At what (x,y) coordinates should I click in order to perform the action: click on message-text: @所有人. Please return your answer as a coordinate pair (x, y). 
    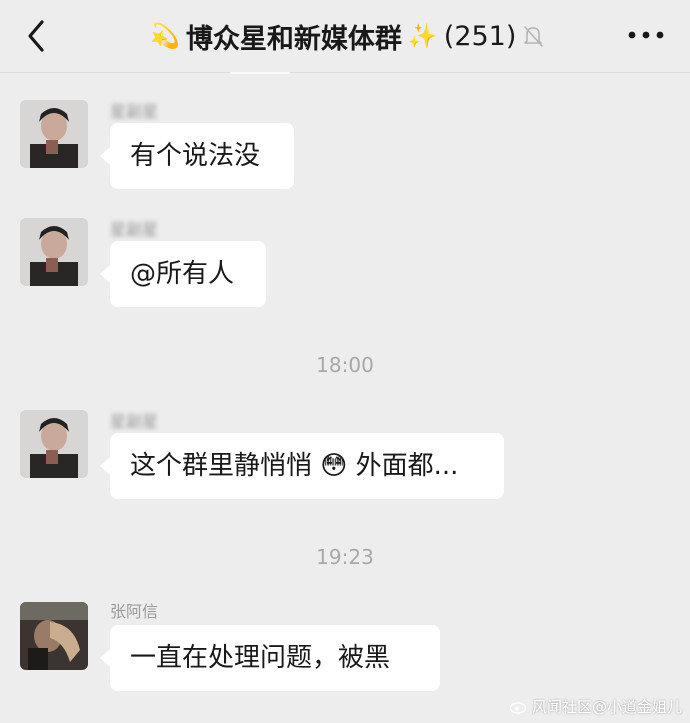
    Looking at the image, I should click on (182, 274).